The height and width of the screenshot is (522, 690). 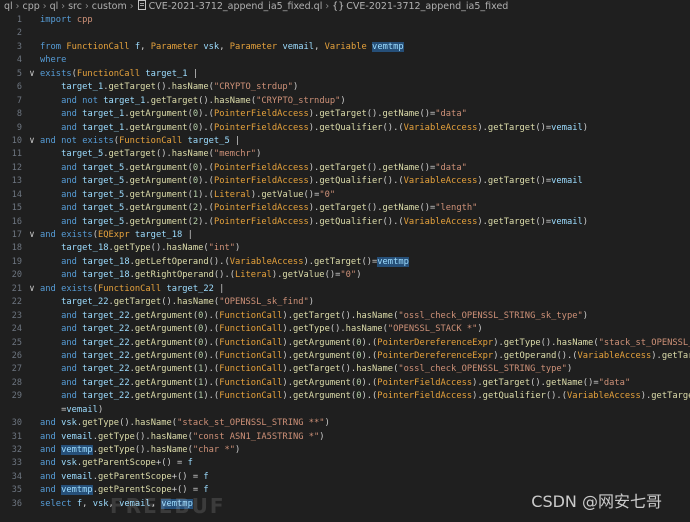 What do you see at coordinates (19, 60) in the screenshot?
I see `line-number: 4` at bounding box center [19, 60].